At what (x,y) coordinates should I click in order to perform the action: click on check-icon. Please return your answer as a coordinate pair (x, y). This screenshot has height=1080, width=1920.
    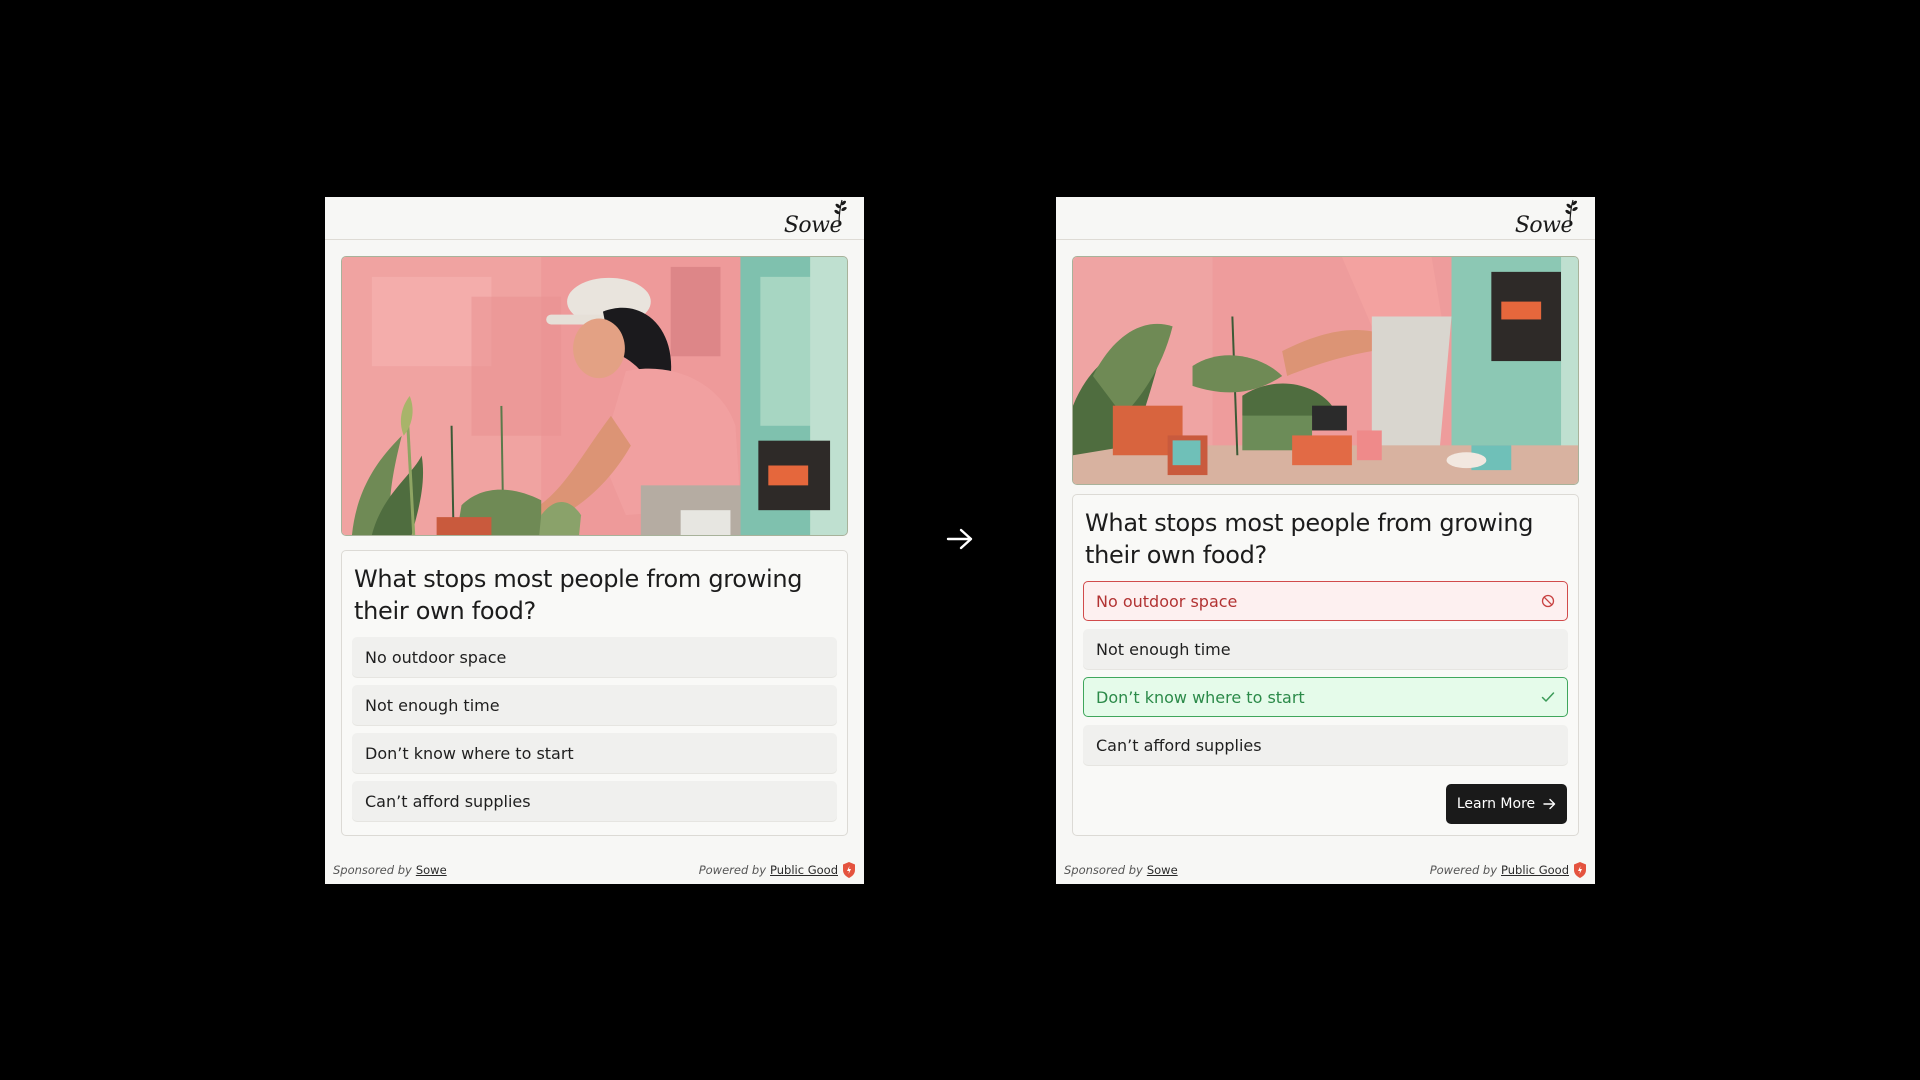
    Looking at the image, I should click on (1548, 697).